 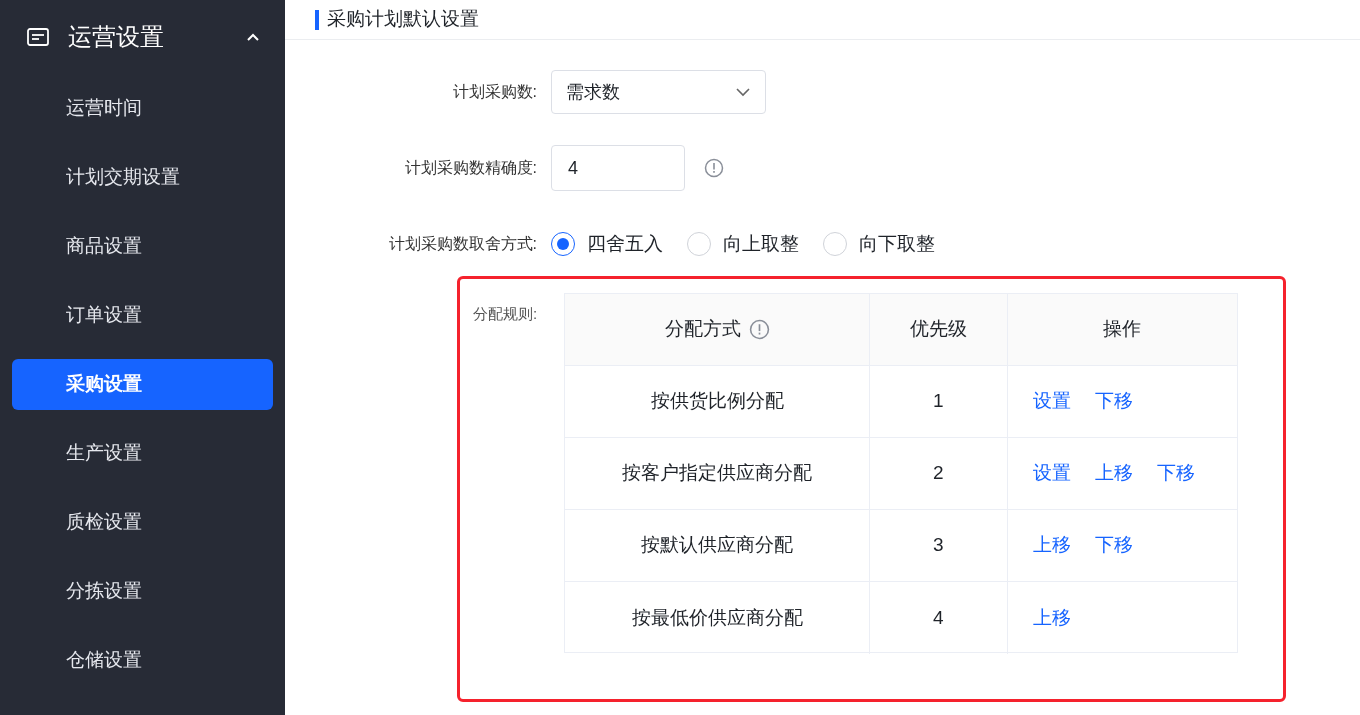 What do you see at coordinates (142, 384) in the screenshot?
I see `menu-item: 采购设置` at bounding box center [142, 384].